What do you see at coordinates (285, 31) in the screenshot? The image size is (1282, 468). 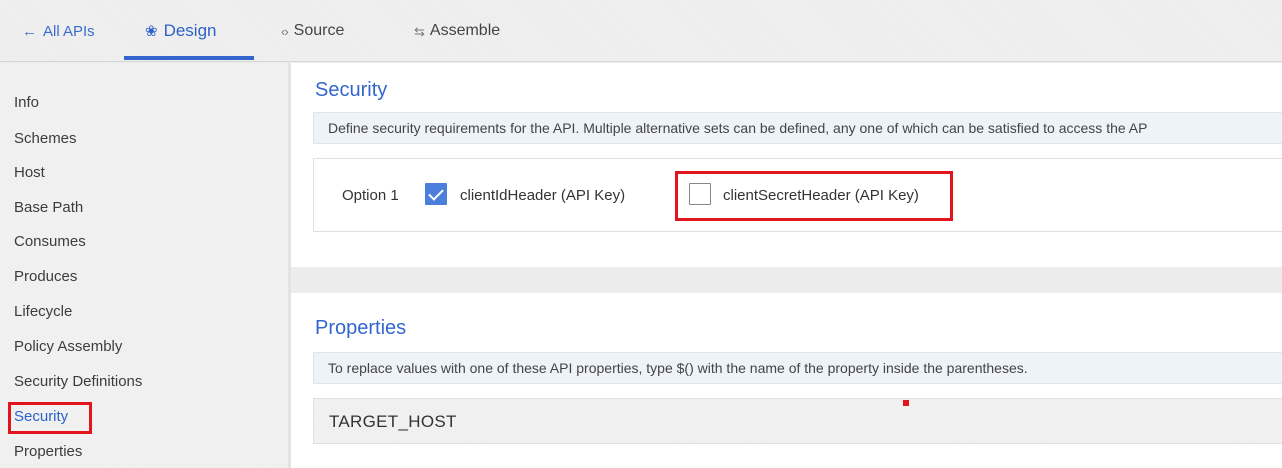 I see `code-brackets-icon: ‹›` at bounding box center [285, 31].